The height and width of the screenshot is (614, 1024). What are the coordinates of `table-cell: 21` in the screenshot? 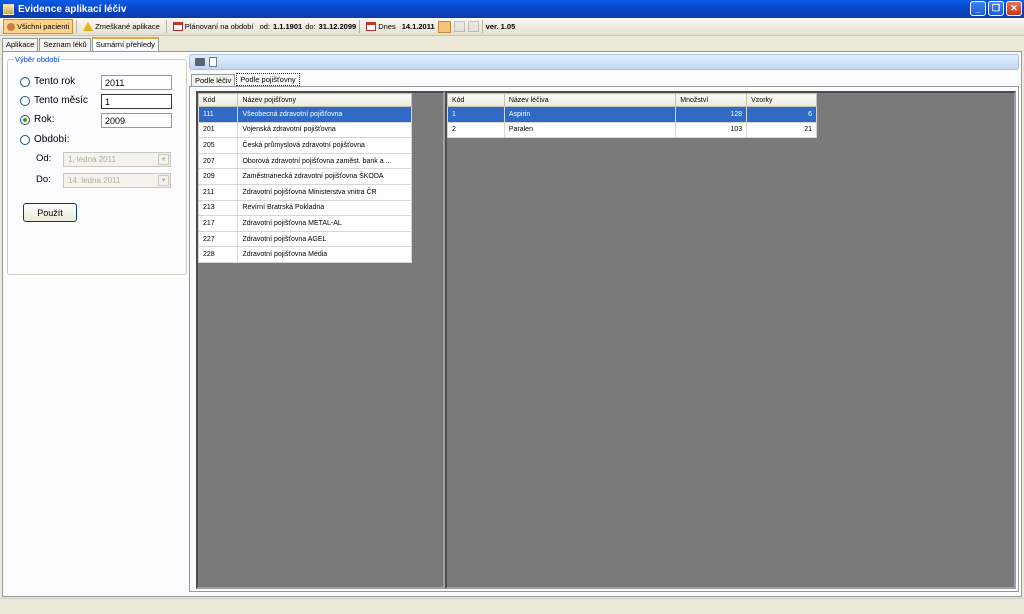 It's located at (781, 130).